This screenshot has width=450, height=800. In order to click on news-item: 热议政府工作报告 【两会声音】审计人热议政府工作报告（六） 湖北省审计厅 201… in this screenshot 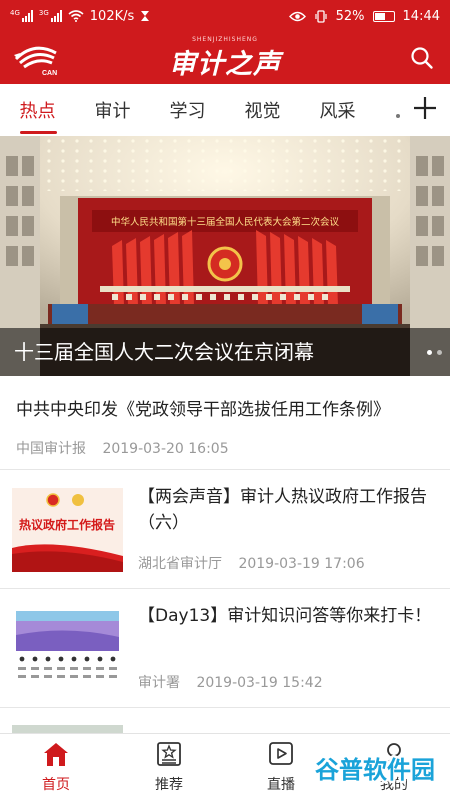, I will do `click(225, 529)`.